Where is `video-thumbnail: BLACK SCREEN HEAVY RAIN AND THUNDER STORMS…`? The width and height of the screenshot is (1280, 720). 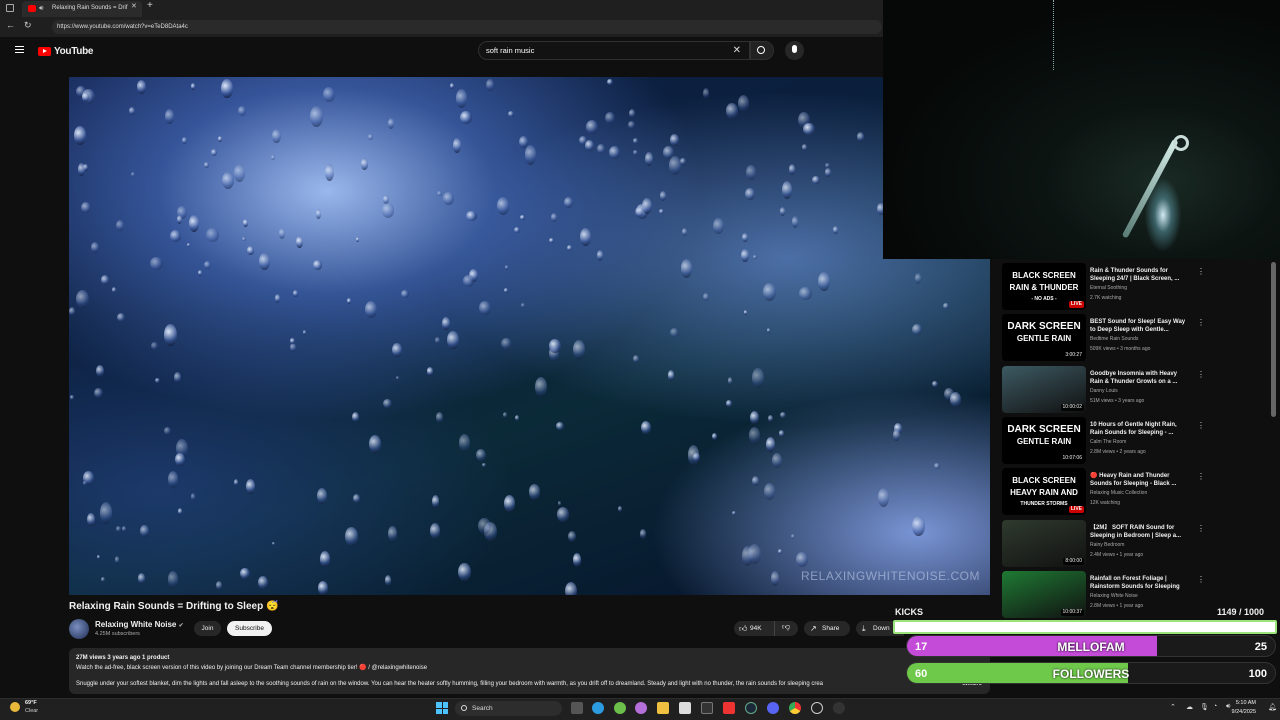
video-thumbnail: BLACK SCREEN HEAVY RAIN AND THUNDER STORMS… is located at coordinates (1044, 492).